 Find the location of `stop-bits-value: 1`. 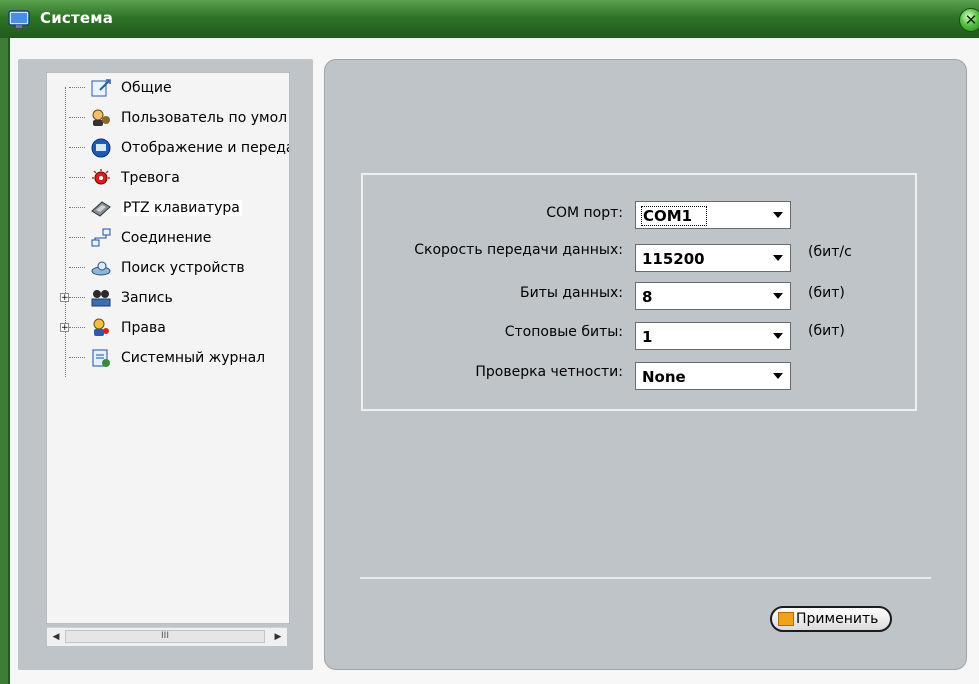

stop-bits-value: 1 is located at coordinates (647, 337).